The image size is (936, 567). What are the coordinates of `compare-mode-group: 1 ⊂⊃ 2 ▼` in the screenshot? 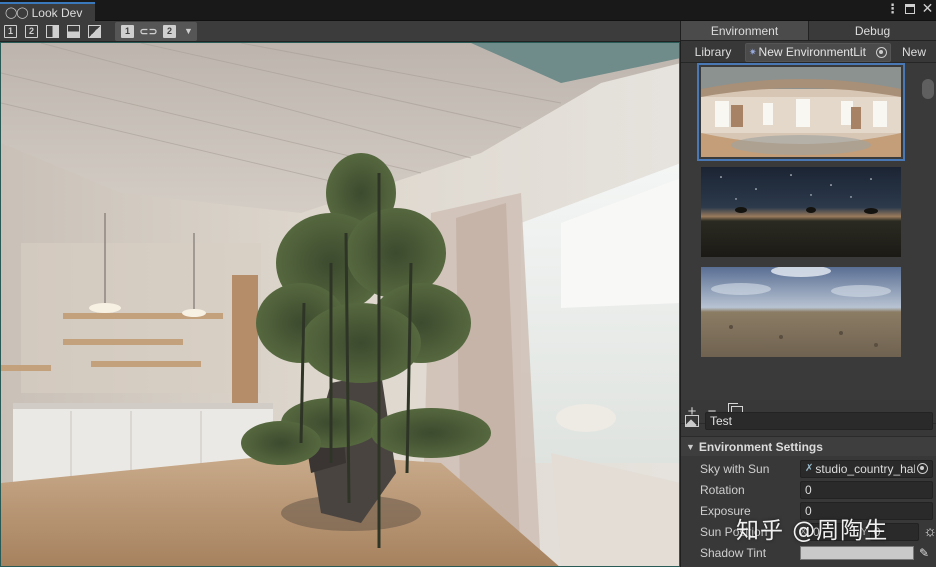 It's located at (156, 31).